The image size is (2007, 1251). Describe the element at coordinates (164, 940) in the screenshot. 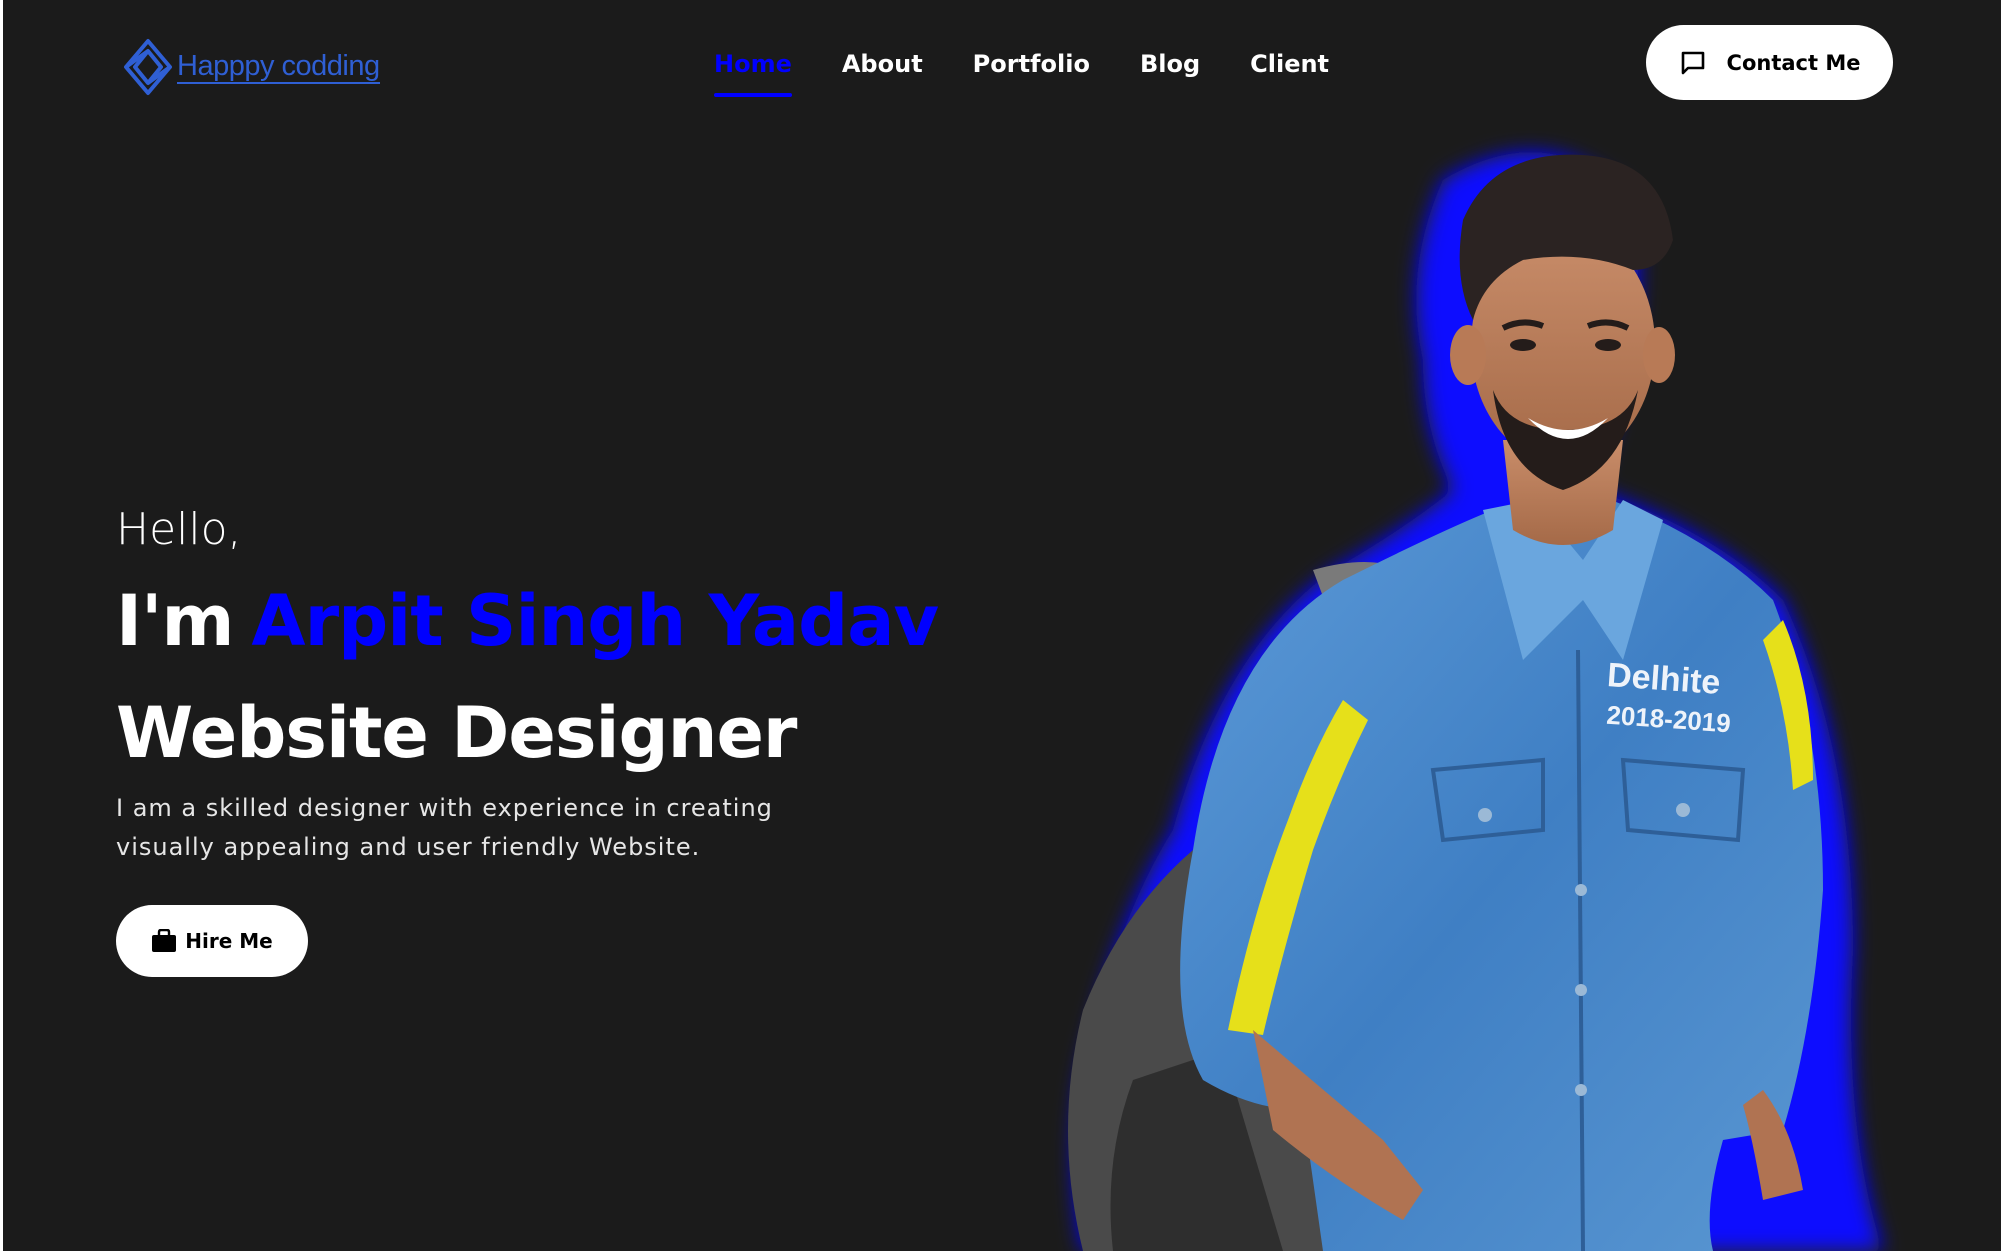

I see `briefcase-icon` at that location.